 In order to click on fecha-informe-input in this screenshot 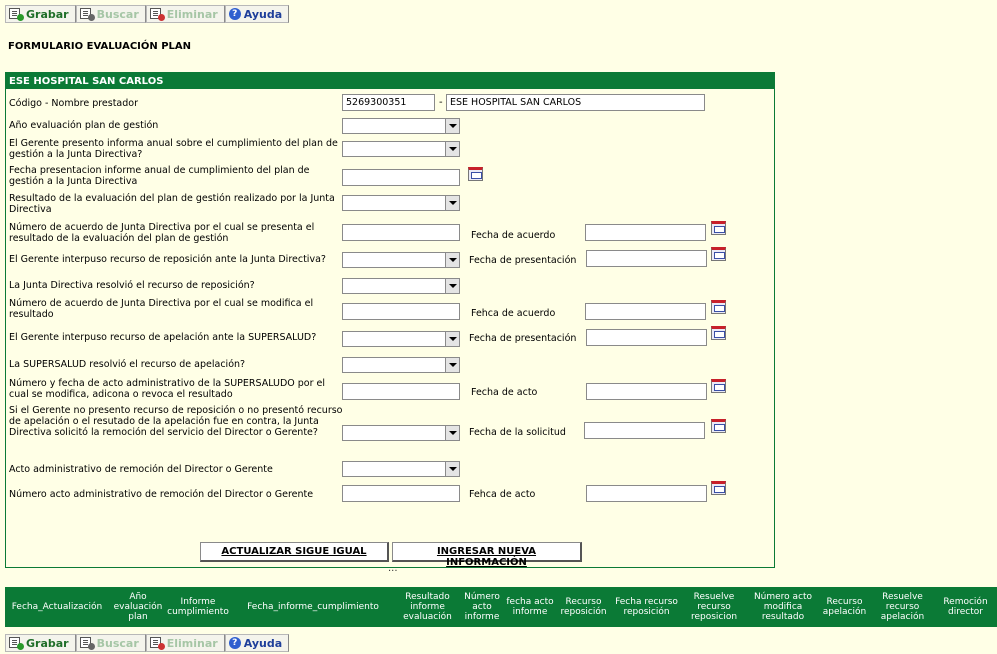, I will do `click(401, 177)`.